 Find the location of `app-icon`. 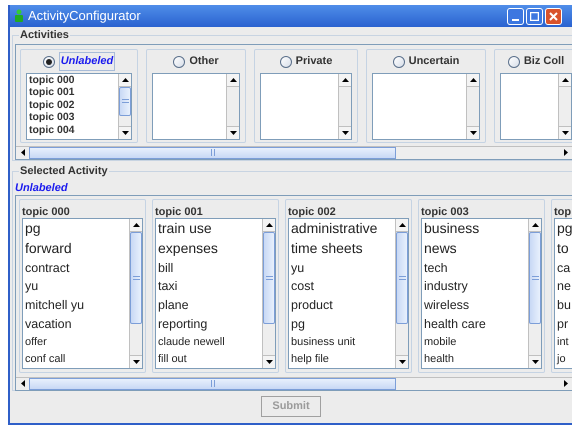

app-icon is located at coordinates (19, 16).